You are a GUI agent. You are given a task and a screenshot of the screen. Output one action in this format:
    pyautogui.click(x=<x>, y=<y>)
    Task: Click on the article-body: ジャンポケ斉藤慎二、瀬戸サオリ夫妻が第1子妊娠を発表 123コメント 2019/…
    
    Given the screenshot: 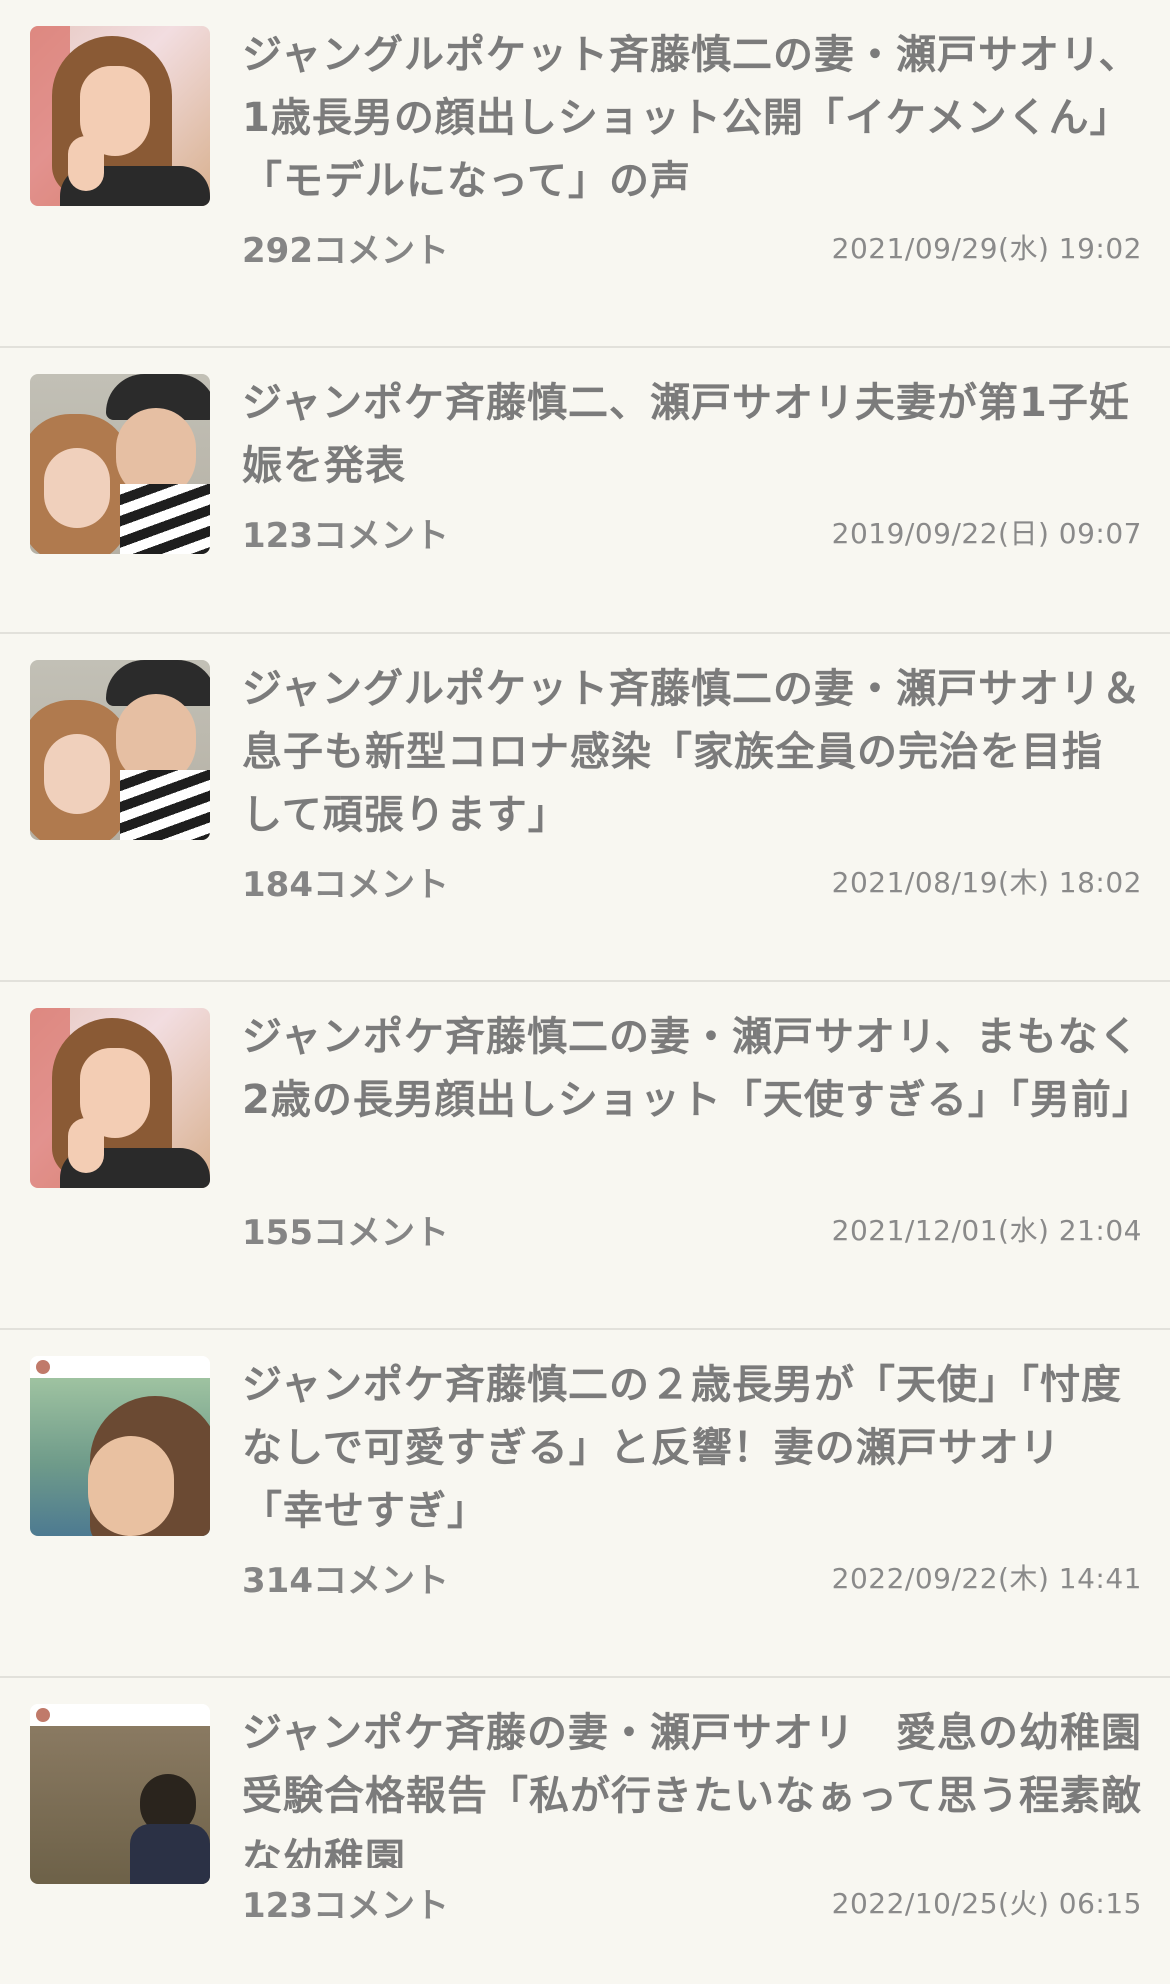 What is the action you would take?
    pyautogui.click(x=692, y=502)
    